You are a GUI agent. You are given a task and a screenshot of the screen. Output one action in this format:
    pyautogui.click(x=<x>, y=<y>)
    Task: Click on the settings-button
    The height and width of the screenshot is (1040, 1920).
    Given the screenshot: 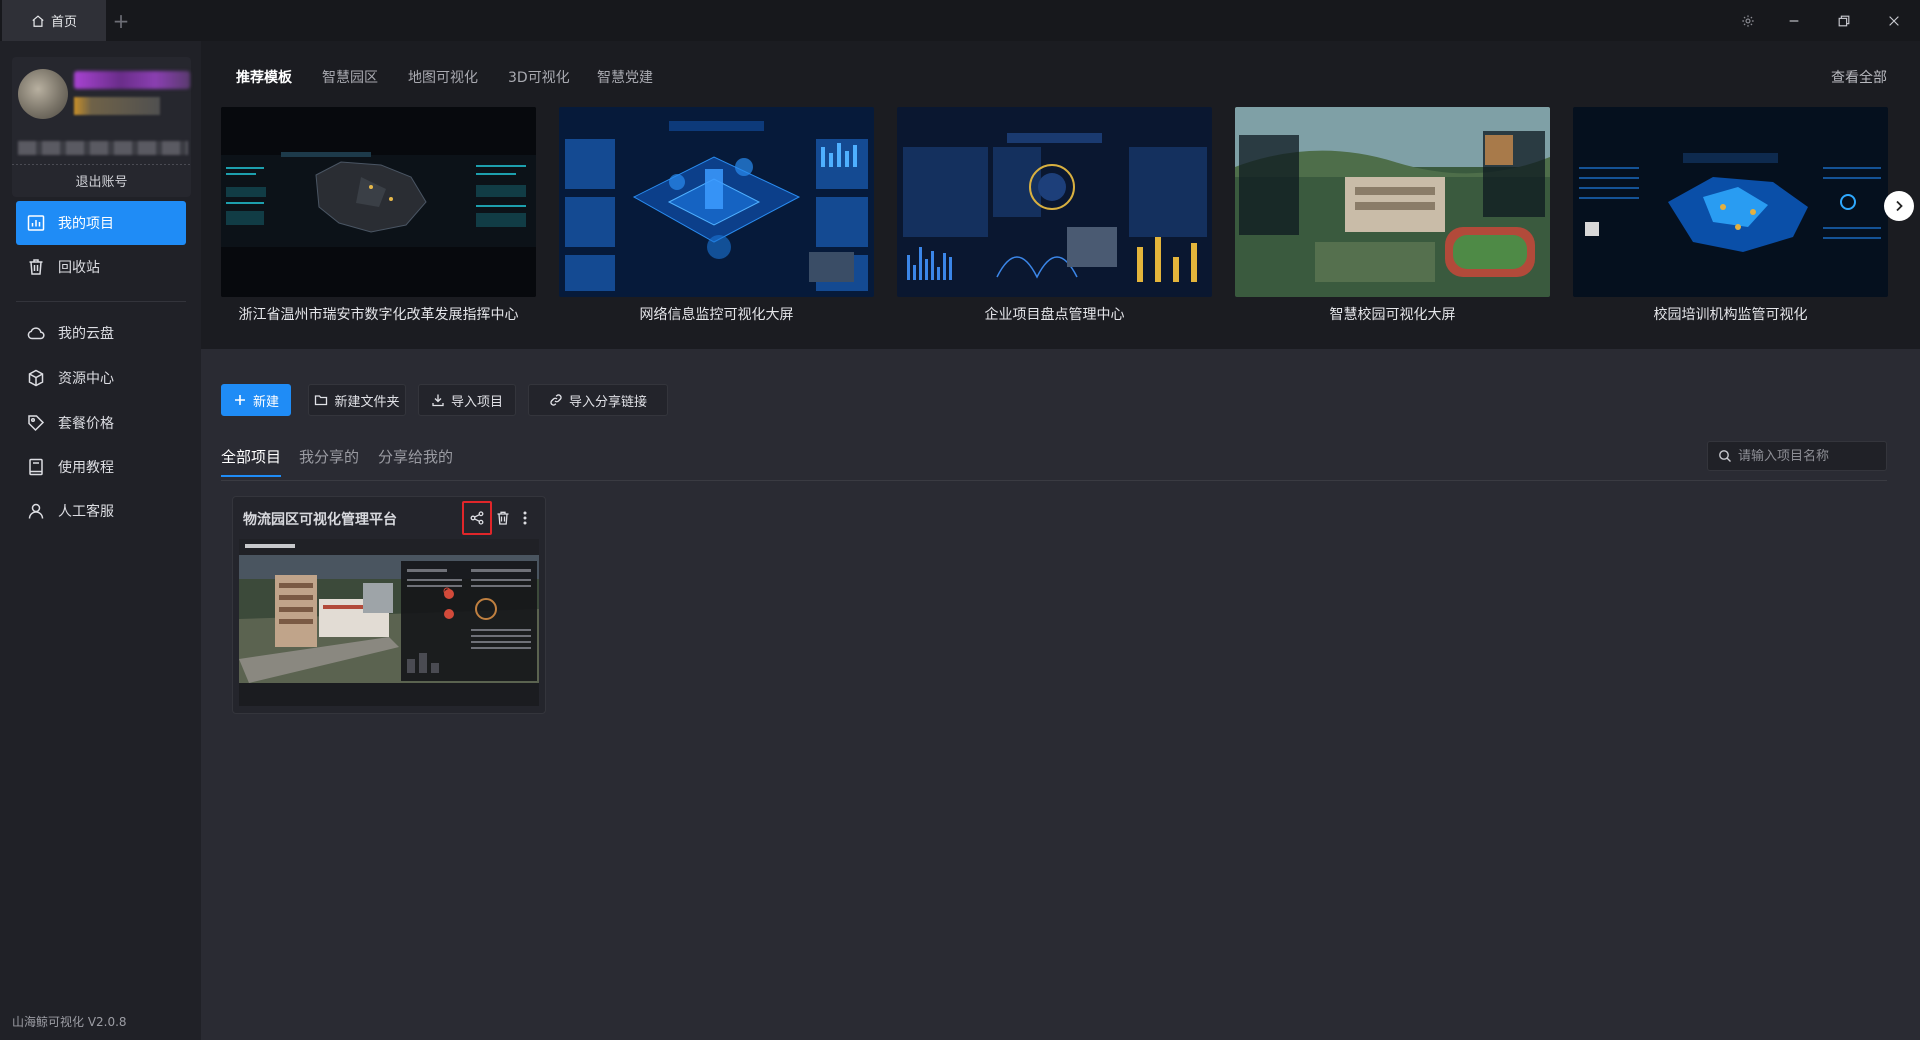 What is the action you would take?
    pyautogui.click(x=1748, y=20)
    